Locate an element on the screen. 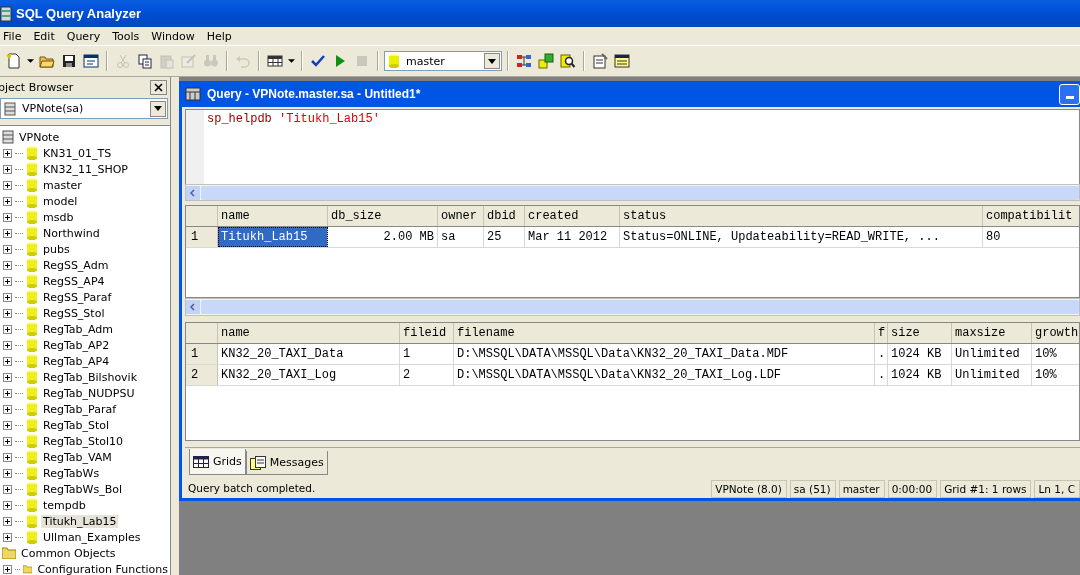  table-cell: 1024 KB is located at coordinates (920, 374).